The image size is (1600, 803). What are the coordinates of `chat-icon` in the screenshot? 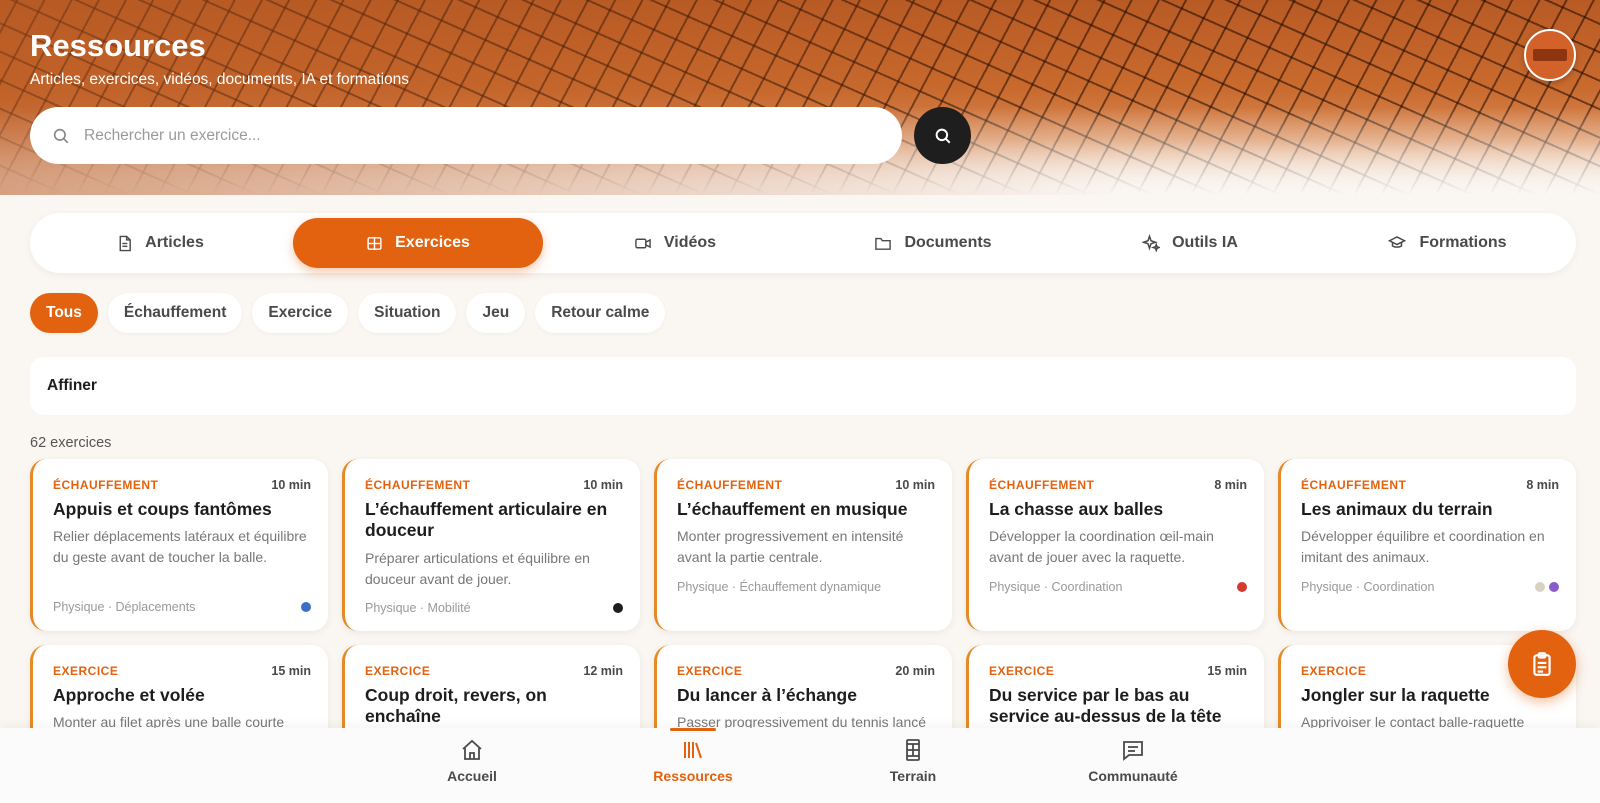 It's located at (1133, 751).